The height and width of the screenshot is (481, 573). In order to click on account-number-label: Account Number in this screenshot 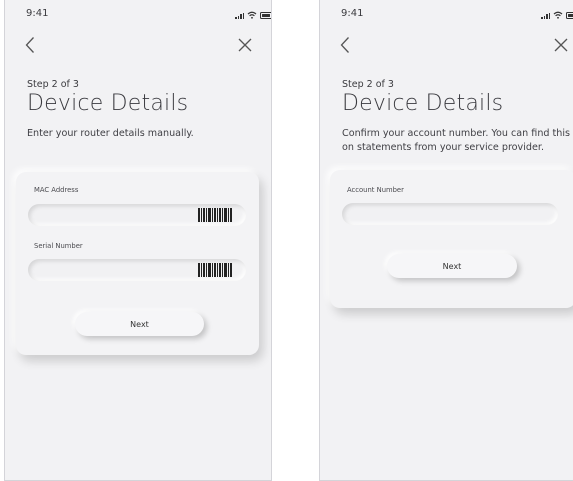, I will do `click(375, 190)`.